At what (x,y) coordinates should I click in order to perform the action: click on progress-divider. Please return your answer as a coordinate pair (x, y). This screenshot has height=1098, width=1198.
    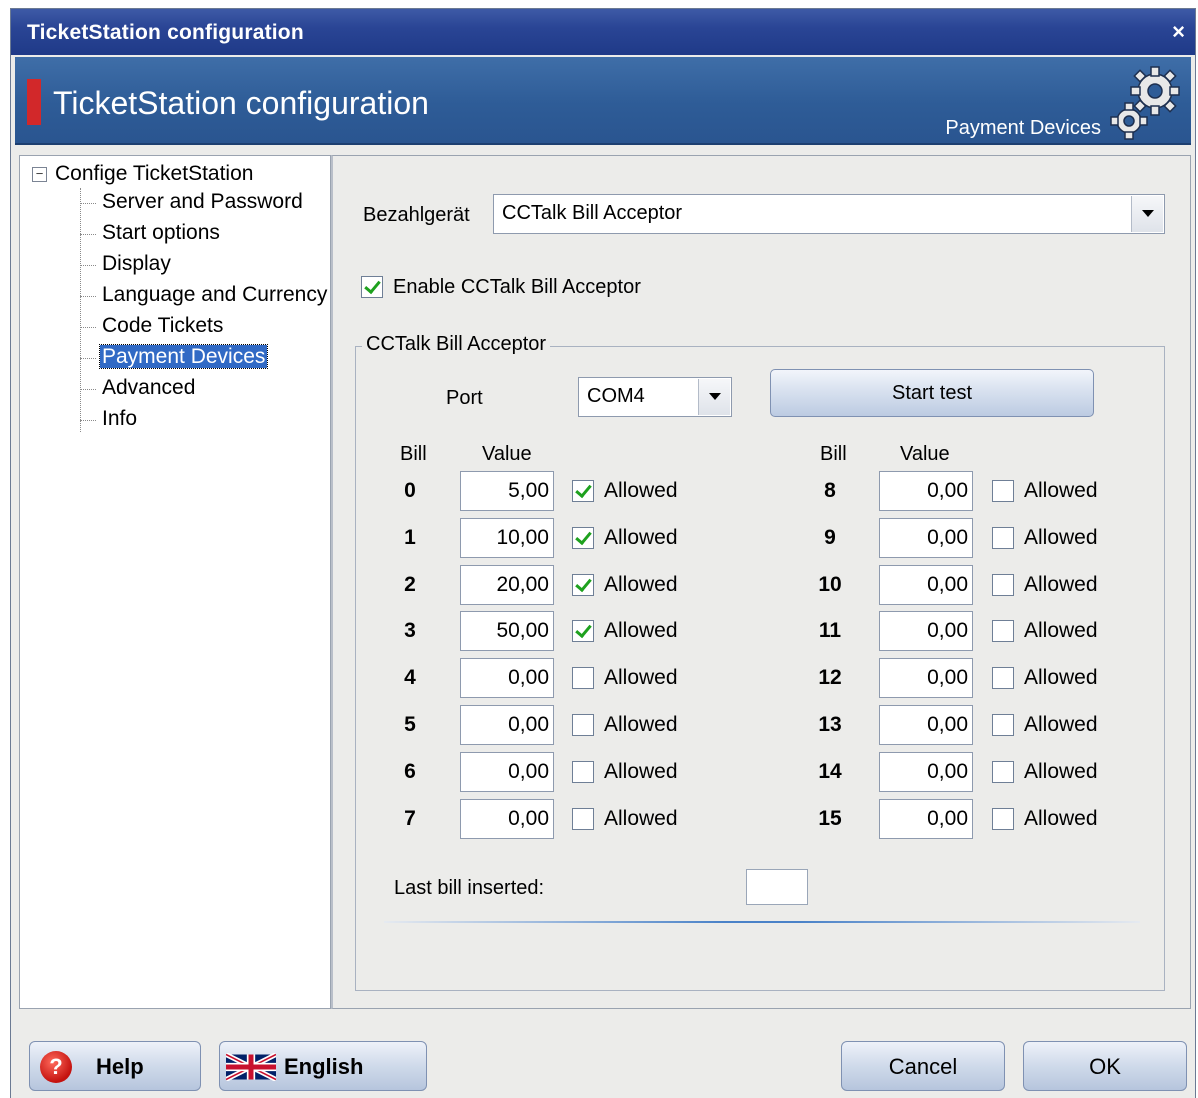
    Looking at the image, I should click on (762, 922).